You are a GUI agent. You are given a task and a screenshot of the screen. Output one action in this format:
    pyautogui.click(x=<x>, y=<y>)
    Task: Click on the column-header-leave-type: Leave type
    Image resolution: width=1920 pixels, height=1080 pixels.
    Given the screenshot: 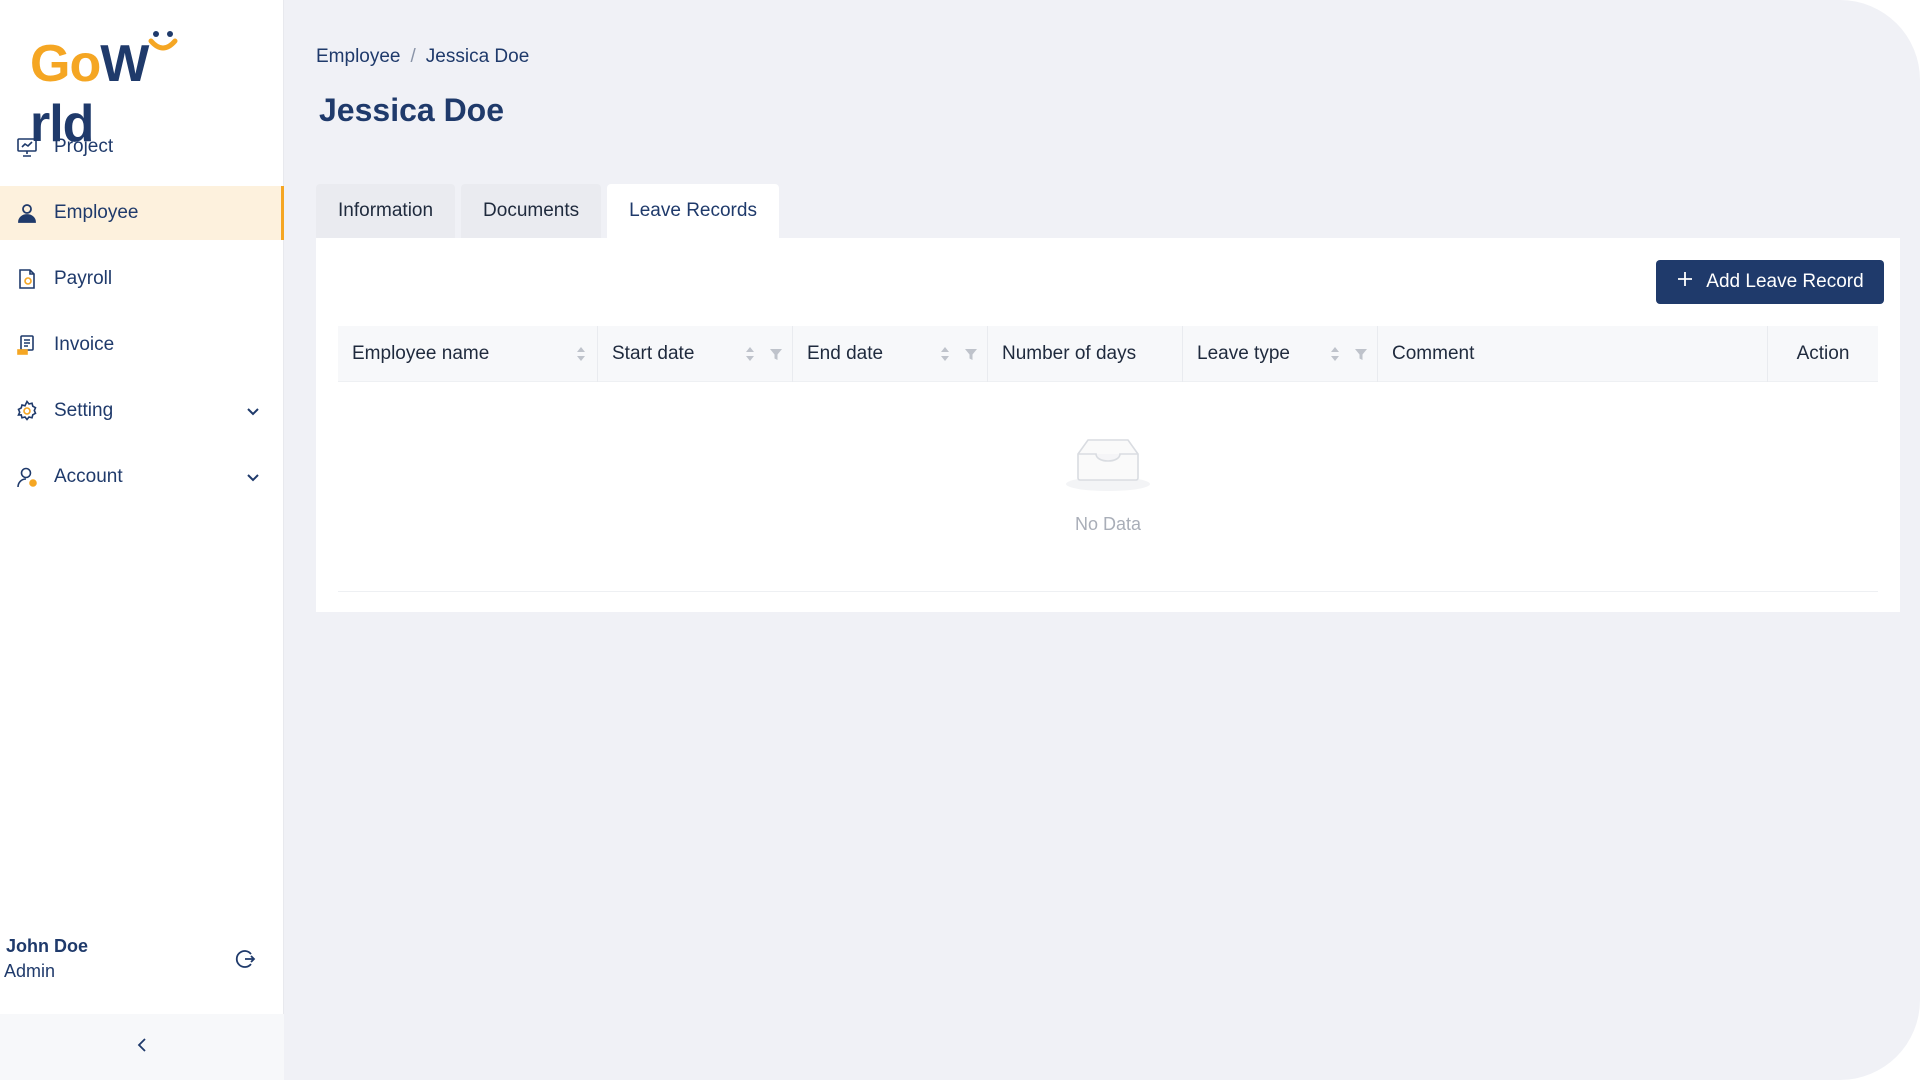 What is the action you would take?
    pyautogui.click(x=1280, y=354)
    